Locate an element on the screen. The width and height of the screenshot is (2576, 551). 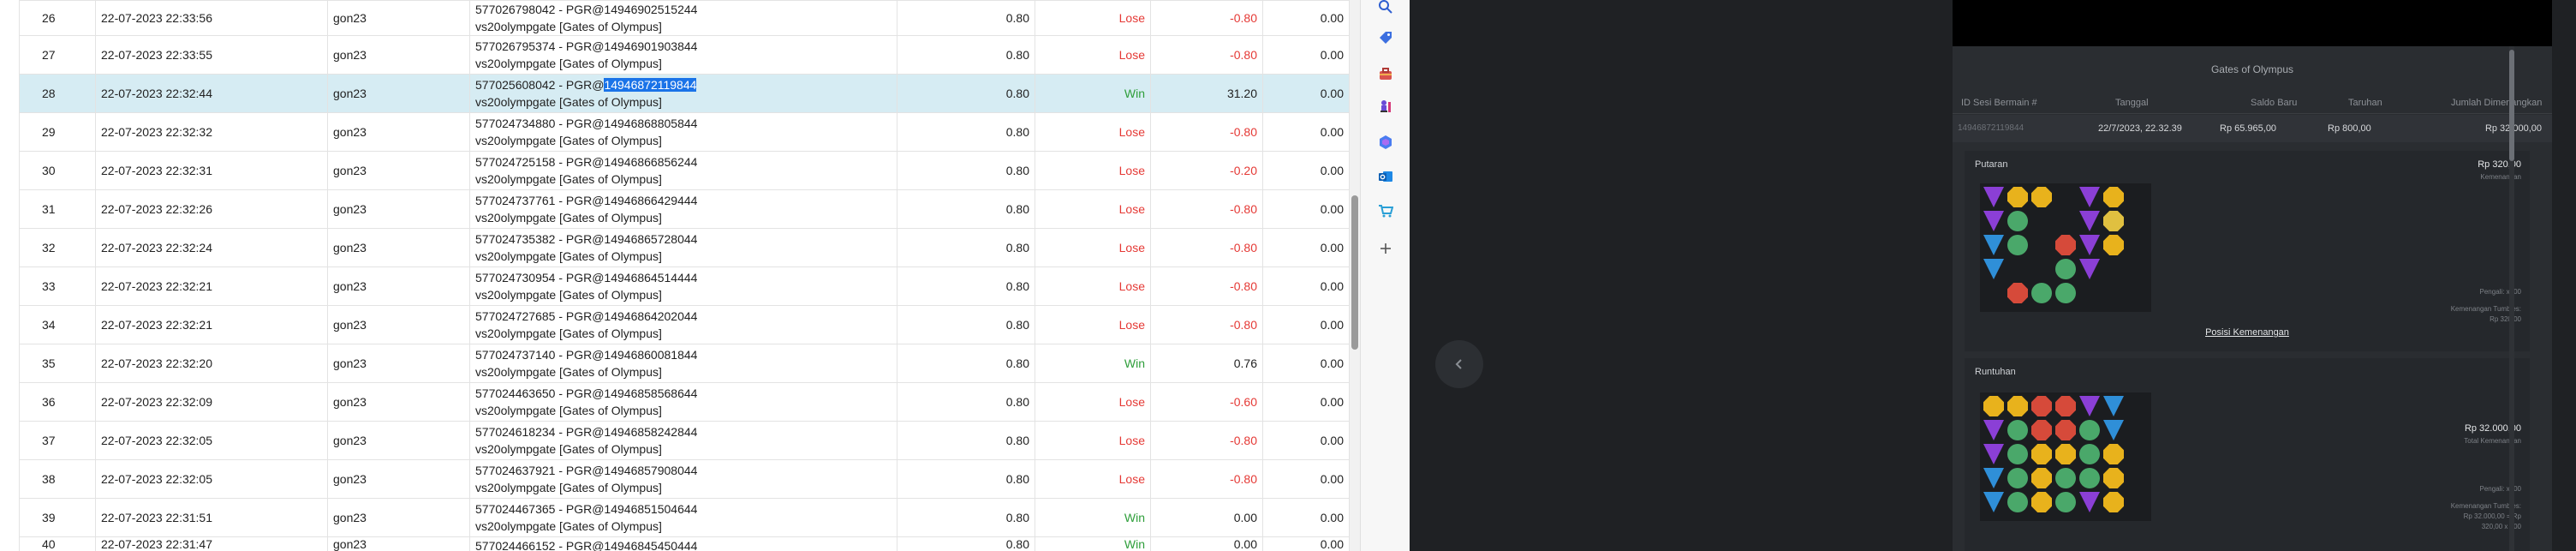
row-win-amount: -0.80 is located at coordinates (1206, 479).